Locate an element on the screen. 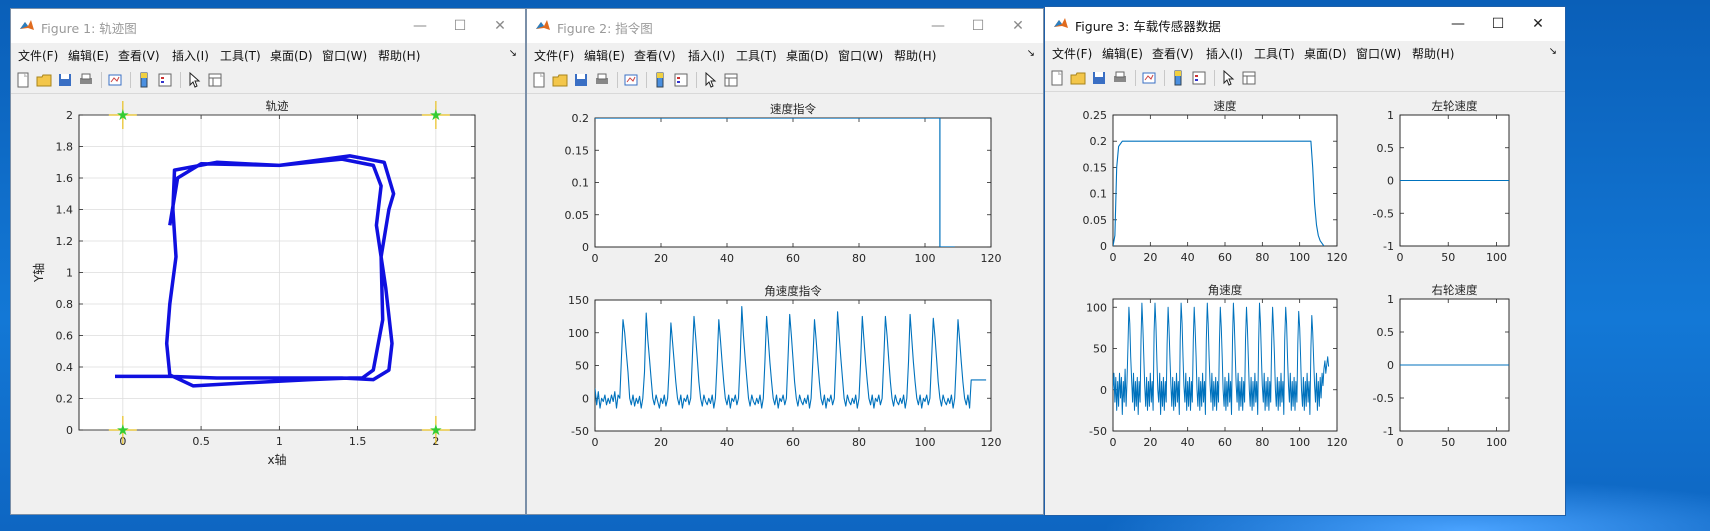  window-title: Figure 1: 轨迹图 is located at coordinates (89, 28).